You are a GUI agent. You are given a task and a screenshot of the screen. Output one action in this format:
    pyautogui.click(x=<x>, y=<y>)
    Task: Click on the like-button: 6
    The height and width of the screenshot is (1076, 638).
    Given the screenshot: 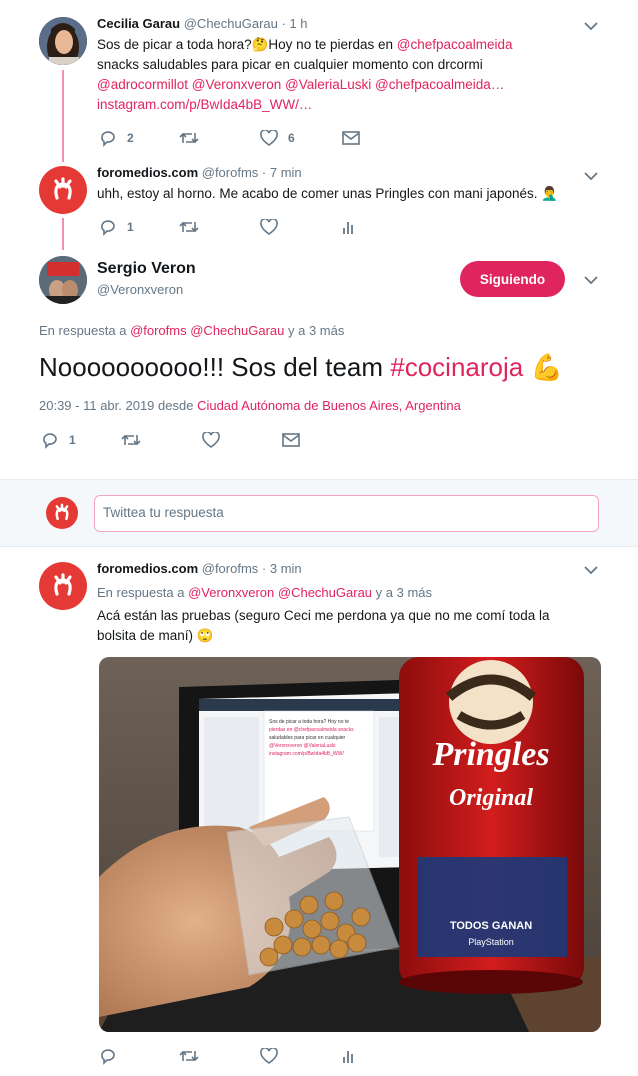 What is the action you would take?
    pyautogui.click(x=301, y=138)
    